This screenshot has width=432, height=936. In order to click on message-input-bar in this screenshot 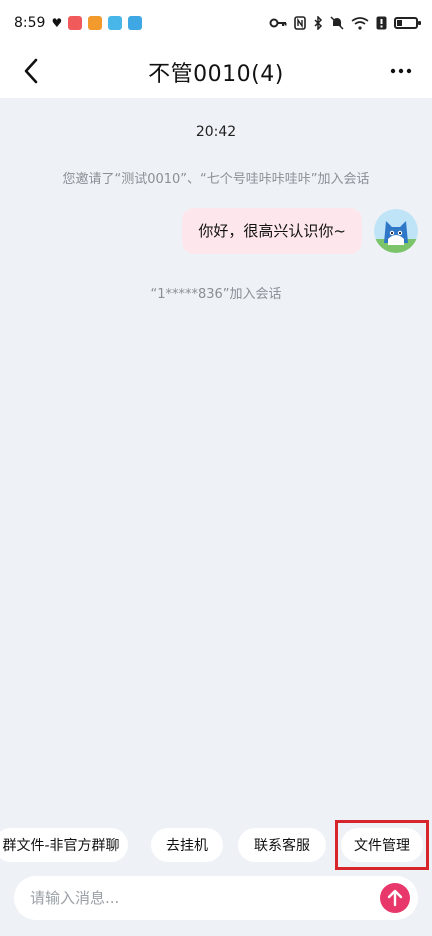, I will do `click(216, 898)`.